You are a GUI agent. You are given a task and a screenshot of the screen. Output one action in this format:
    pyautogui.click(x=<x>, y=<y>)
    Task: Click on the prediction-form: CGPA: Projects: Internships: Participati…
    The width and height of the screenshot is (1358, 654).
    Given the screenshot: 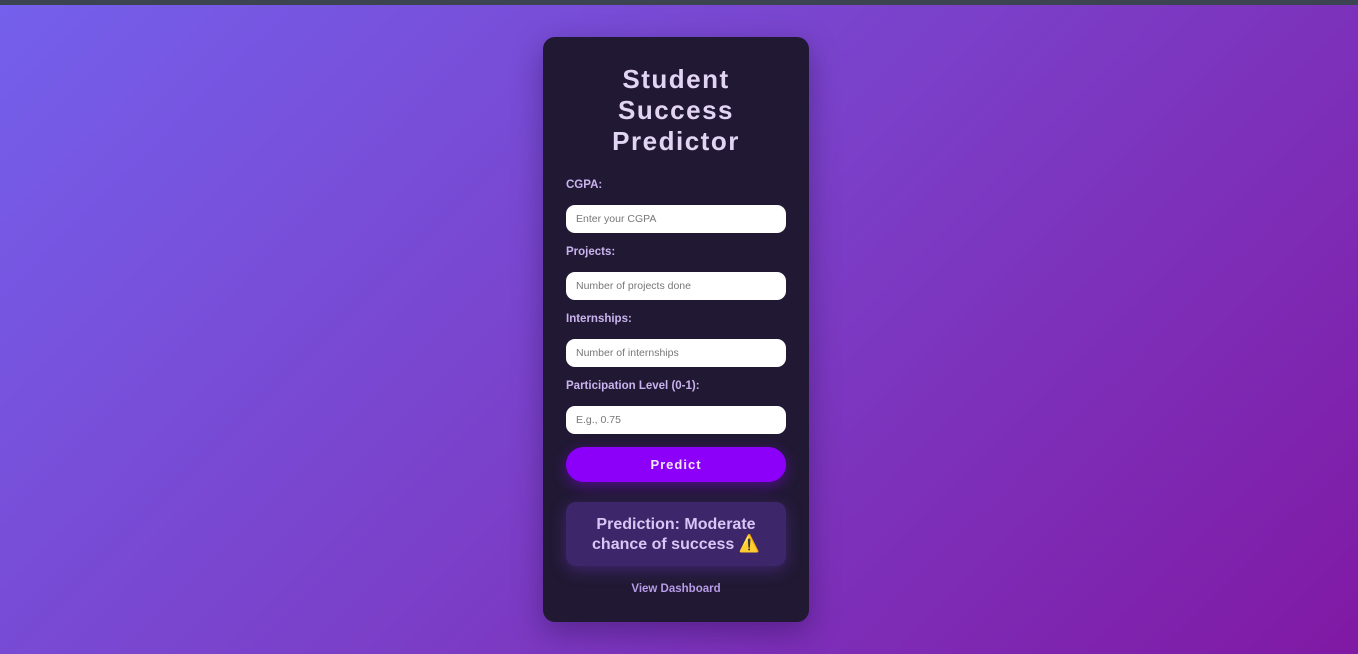 What is the action you would take?
    pyautogui.click(x=676, y=330)
    